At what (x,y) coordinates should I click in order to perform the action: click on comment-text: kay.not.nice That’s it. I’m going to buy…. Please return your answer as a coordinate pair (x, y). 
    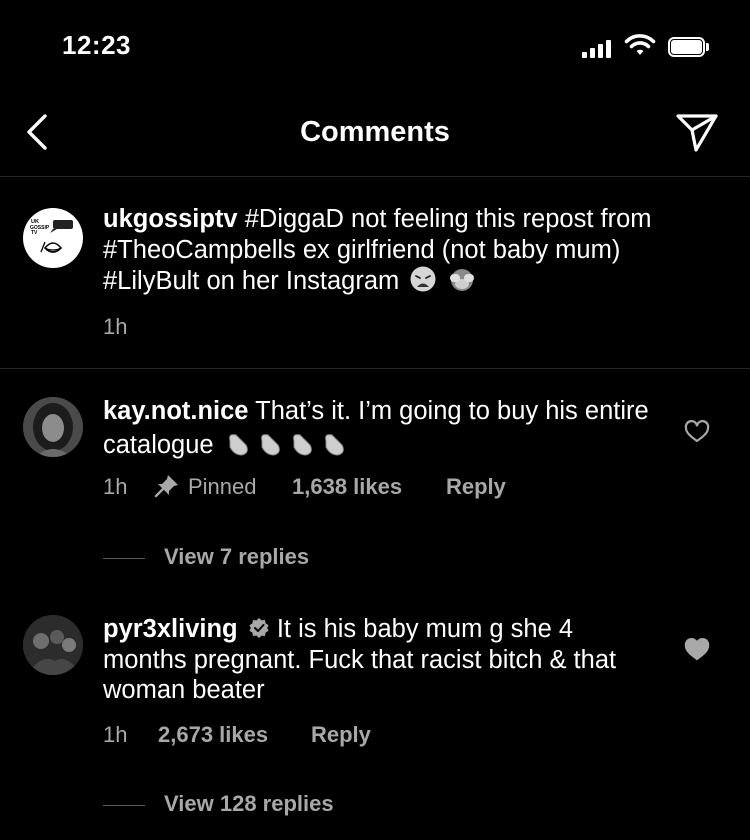
    Looking at the image, I should click on (383, 428).